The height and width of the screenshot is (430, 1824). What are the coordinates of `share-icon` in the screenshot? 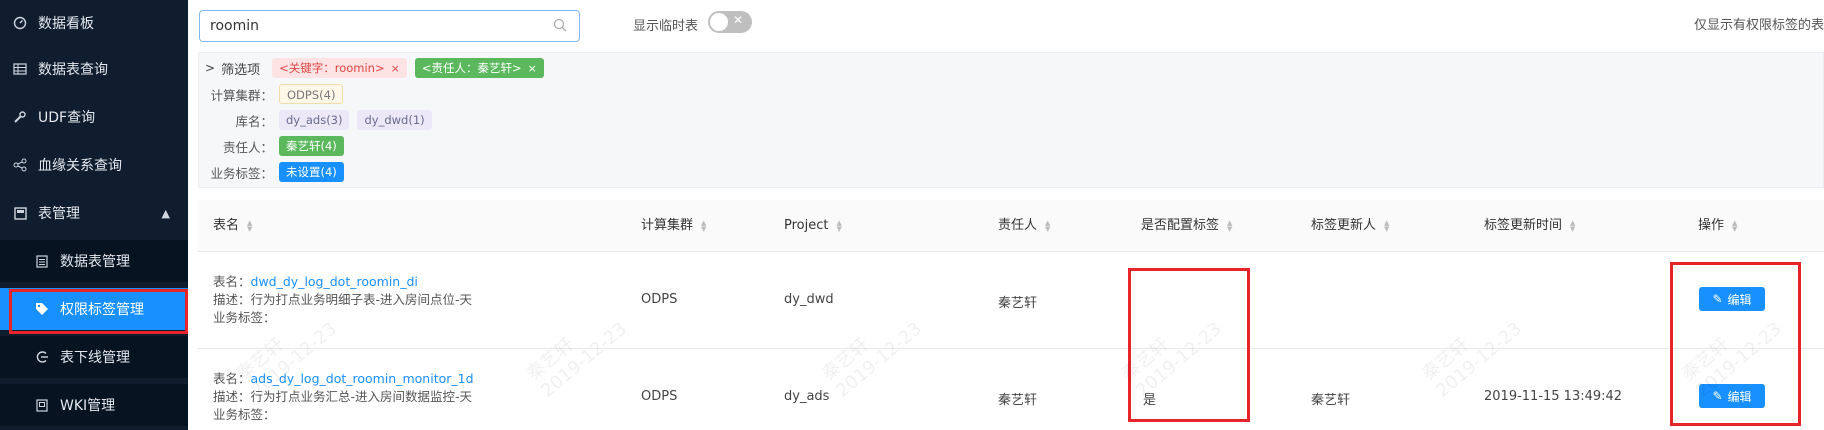 It's located at (20, 165).